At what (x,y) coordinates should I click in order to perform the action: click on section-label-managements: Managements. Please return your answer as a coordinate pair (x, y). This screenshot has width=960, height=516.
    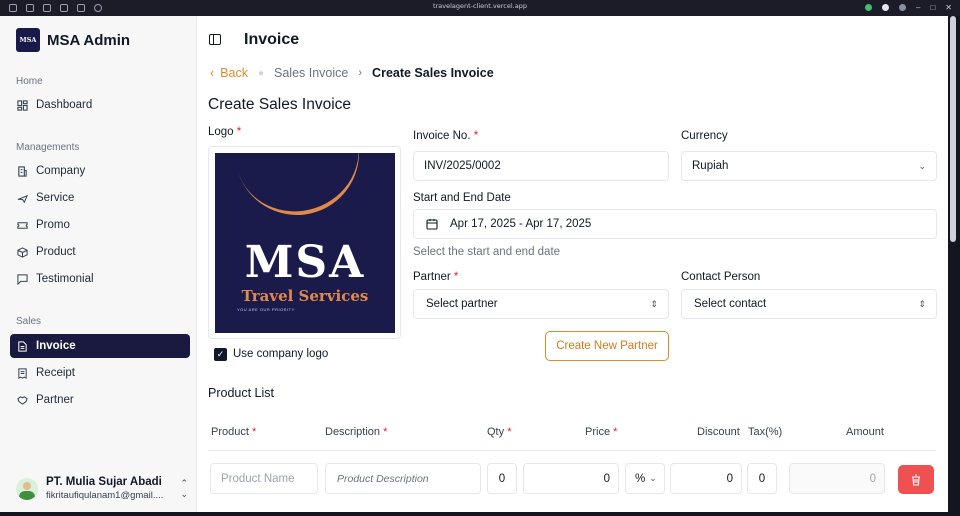
    Looking at the image, I should click on (48, 147).